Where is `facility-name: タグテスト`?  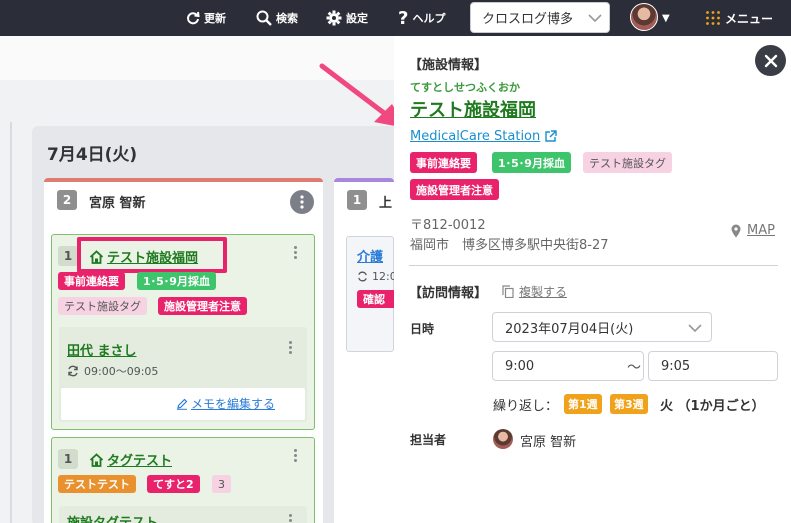 facility-name: タグテスト is located at coordinates (140, 461).